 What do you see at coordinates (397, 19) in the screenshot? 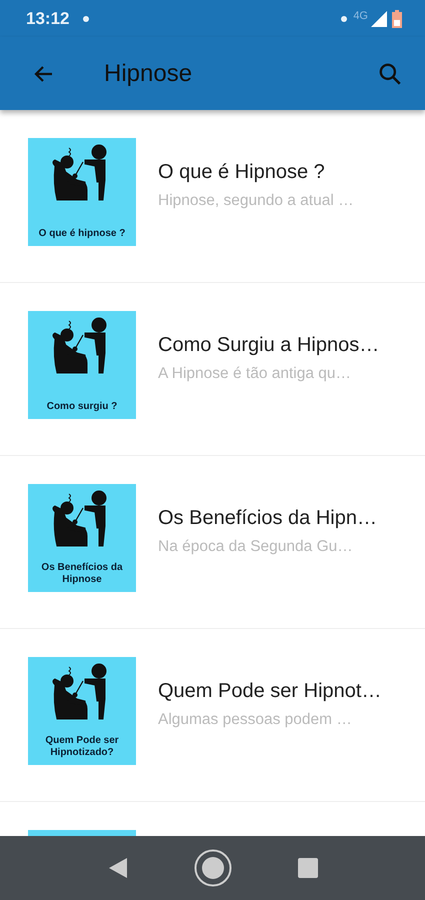
I see `battery-icon` at bounding box center [397, 19].